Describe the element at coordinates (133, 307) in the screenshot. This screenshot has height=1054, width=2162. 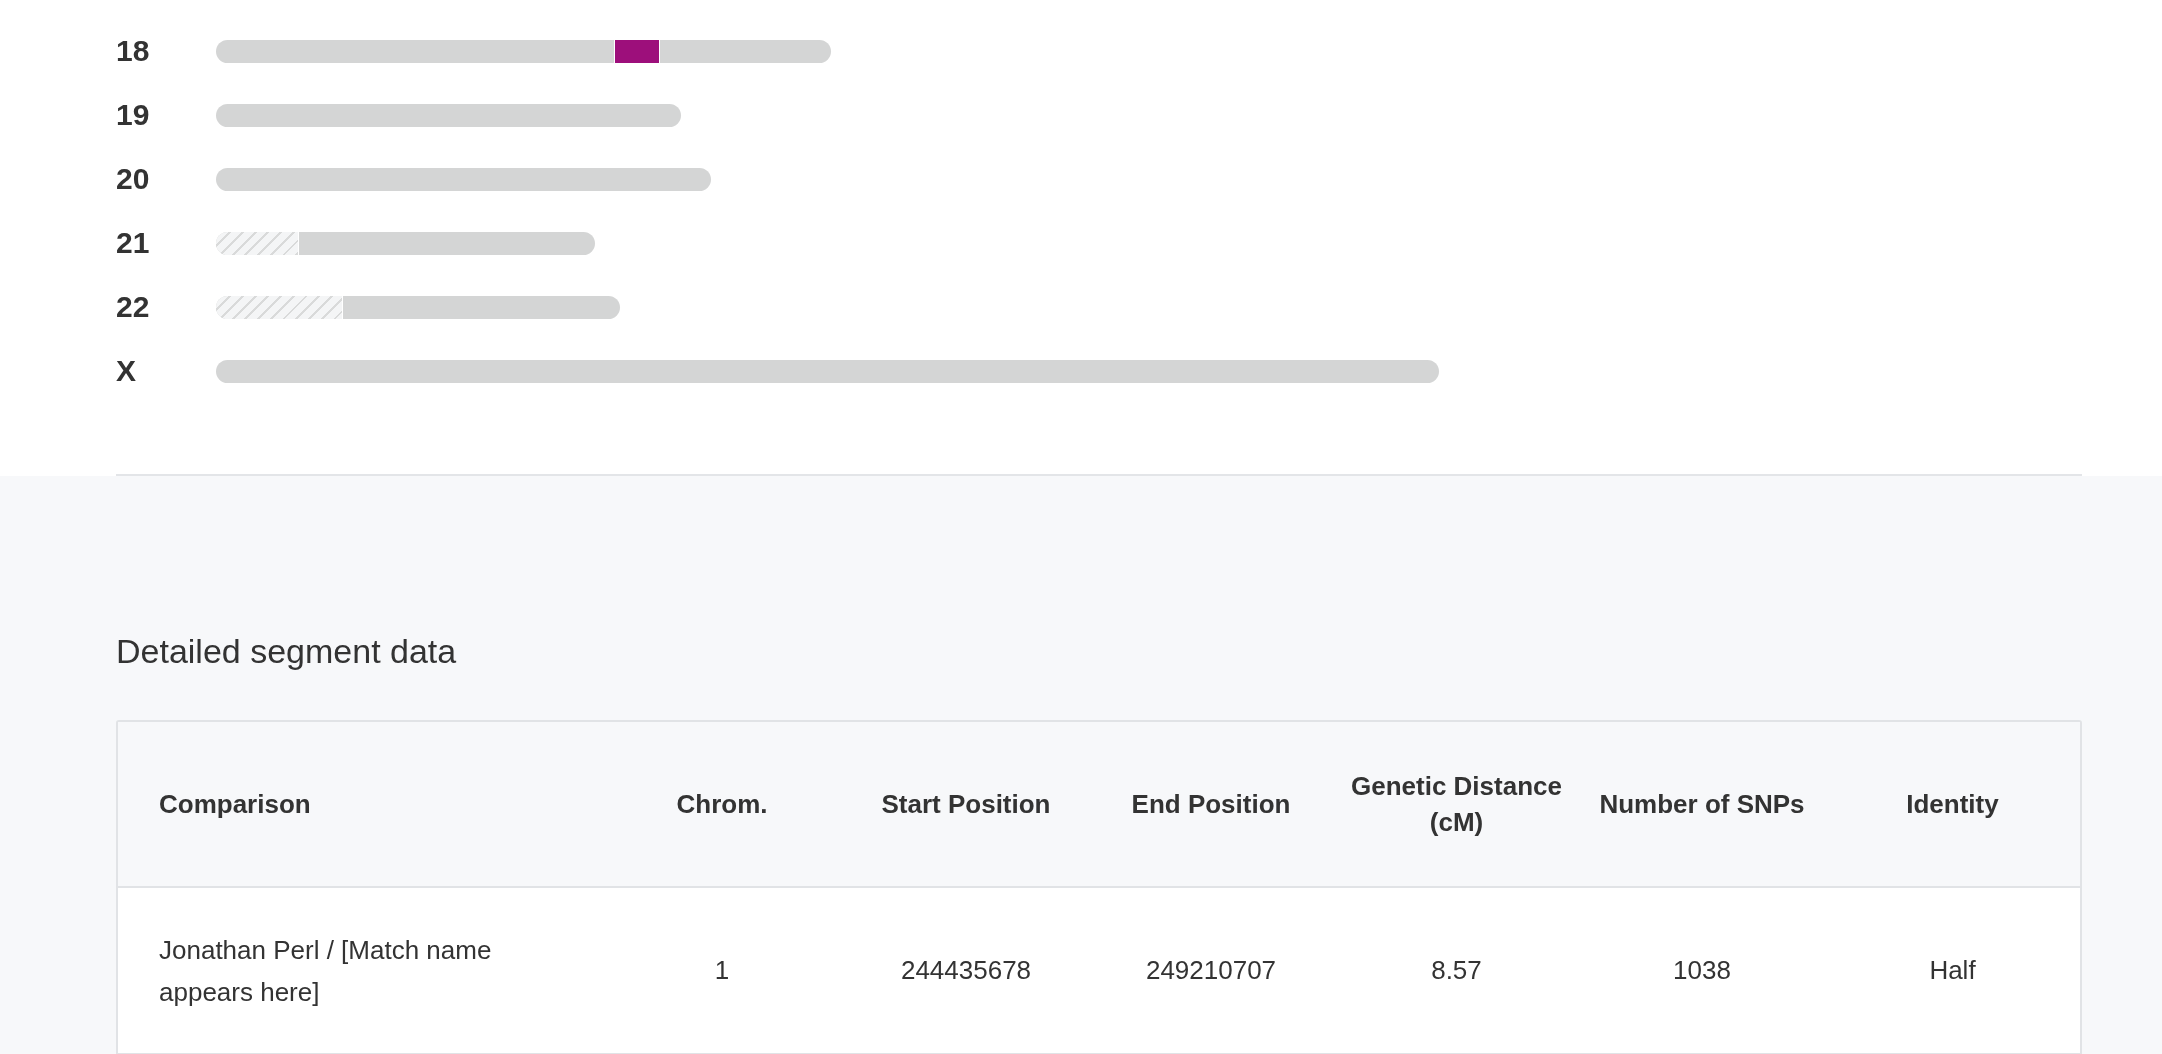
I see `chromosome-label: 22` at that location.